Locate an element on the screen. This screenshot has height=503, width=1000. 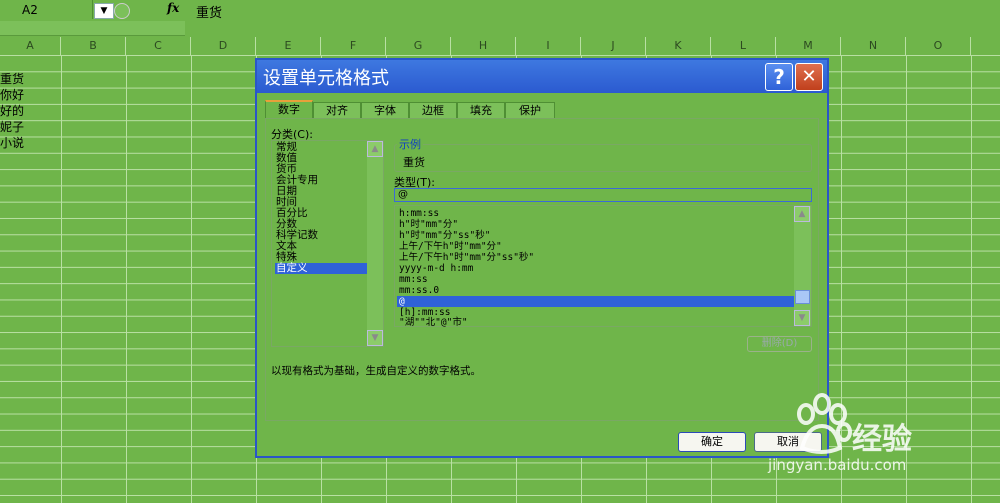
tab-protection: 保护 is located at coordinates (530, 110).